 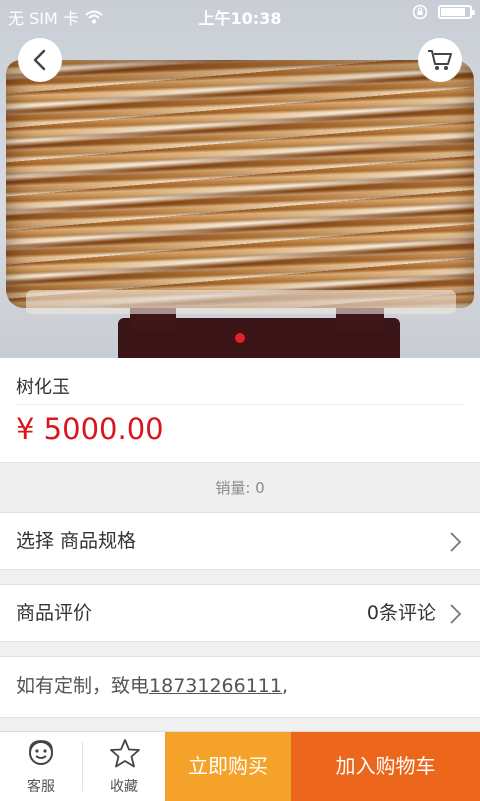 I want to click on bottom-action-bar: 客服 收藏 立即购买 加入购物车, so click(x=240, y=766).